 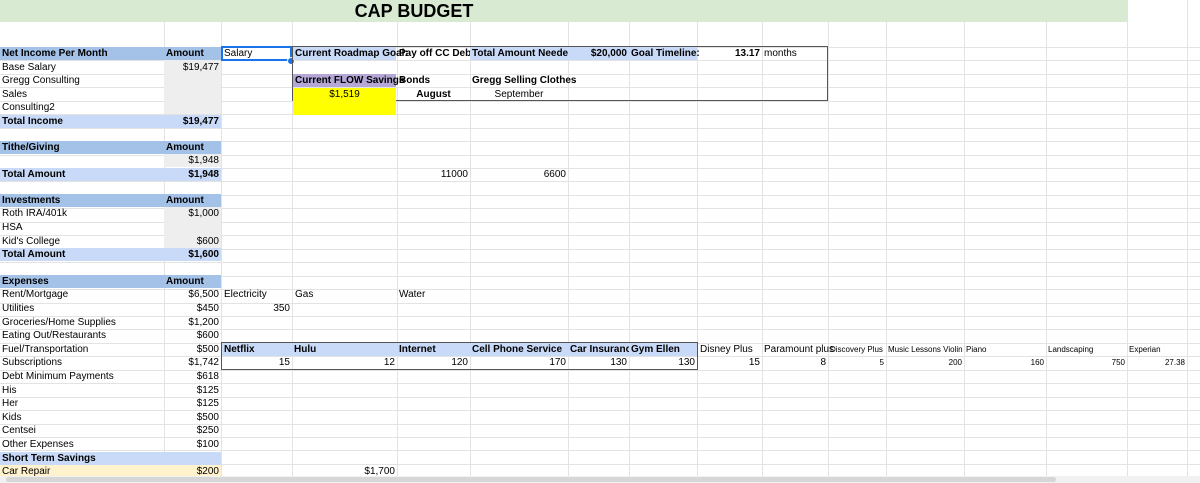 I want to click on cell-phone-label: Cell Phone Service, so click(x=519, y=349).